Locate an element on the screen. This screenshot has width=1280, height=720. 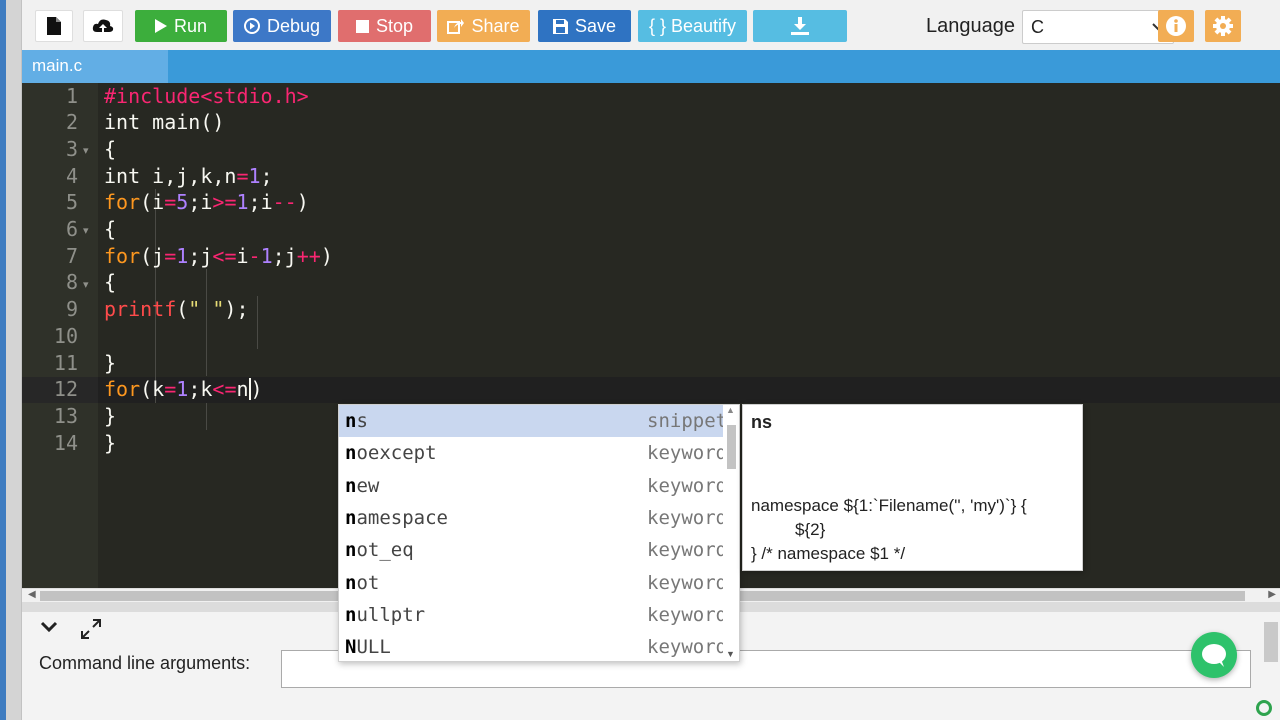
chevron-down-icon is located at coordinates (49, 627).